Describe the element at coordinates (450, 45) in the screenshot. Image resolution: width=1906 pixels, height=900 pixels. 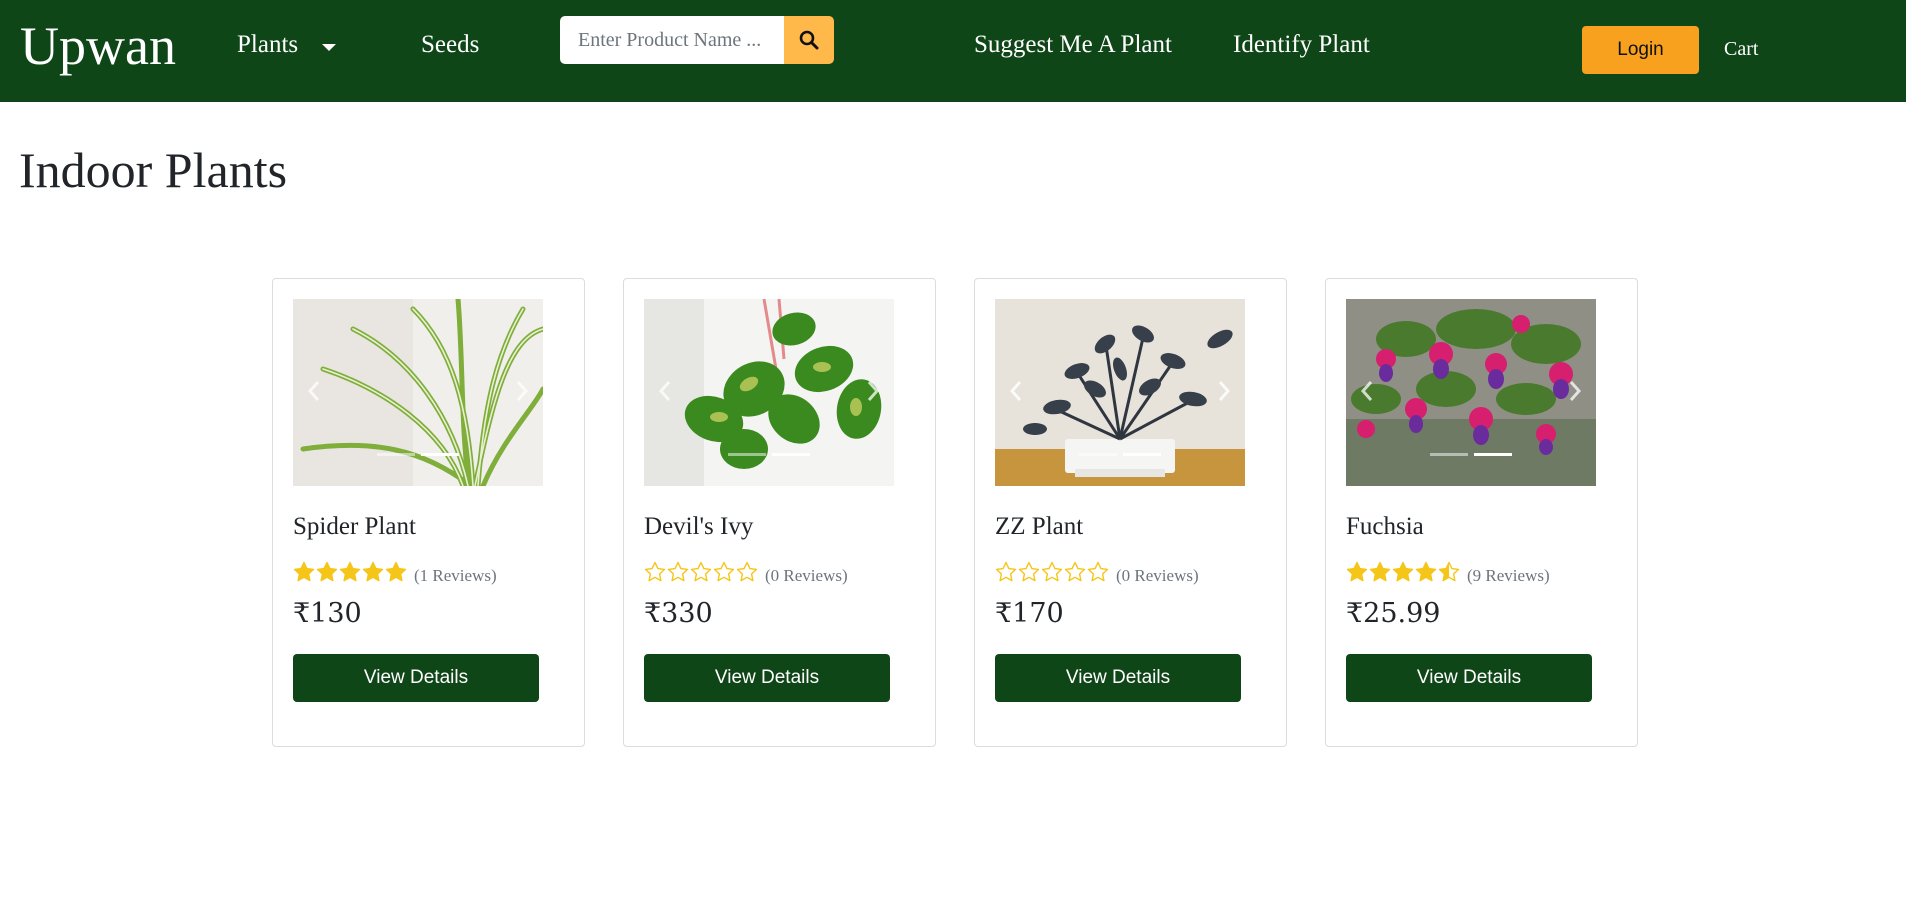
I see `nav-seeds: Seeds` at that location.